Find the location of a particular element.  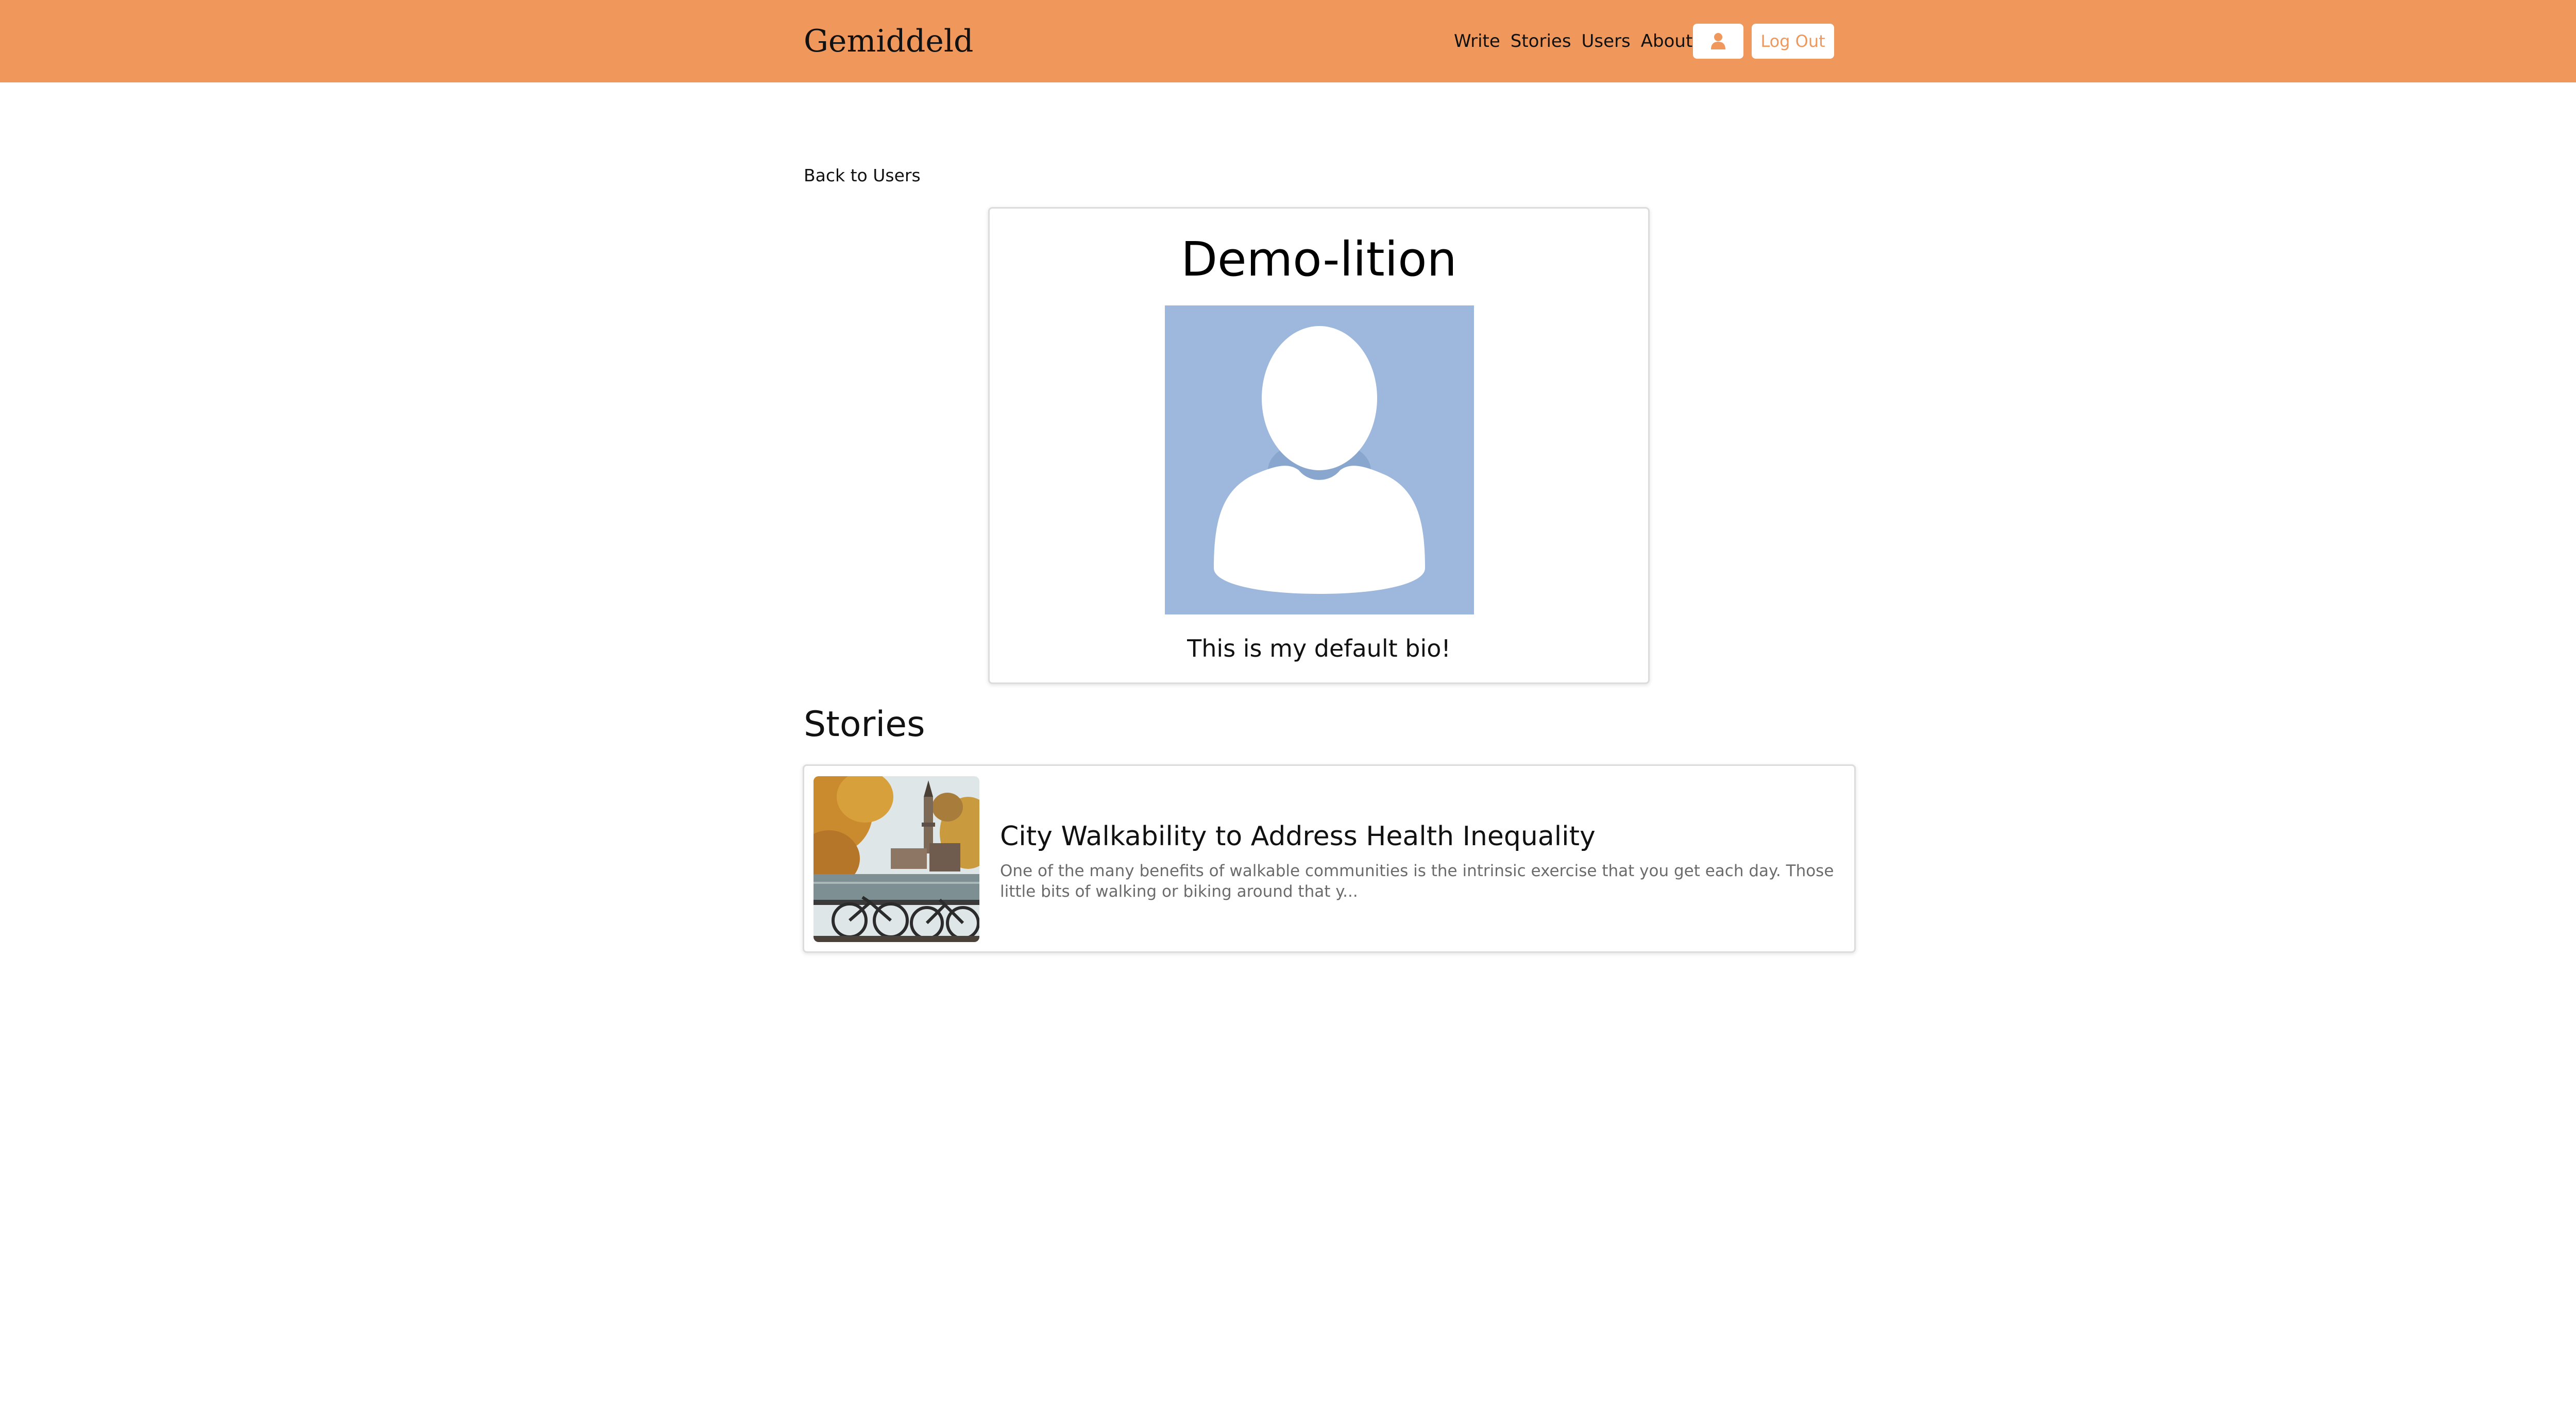

nav-link-users: Users is located at coordinates (1606, 41).